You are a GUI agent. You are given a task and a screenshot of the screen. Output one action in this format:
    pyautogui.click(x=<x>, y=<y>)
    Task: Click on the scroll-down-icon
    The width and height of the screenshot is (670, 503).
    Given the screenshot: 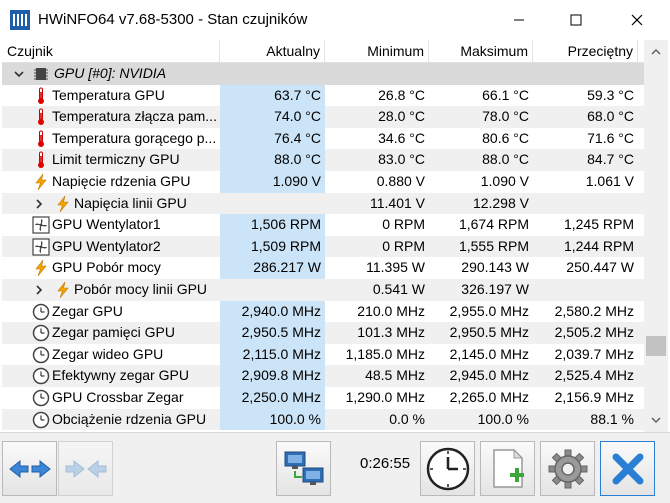 What is the action you would take?
    pyautogui.click(x=656, y=420)
    